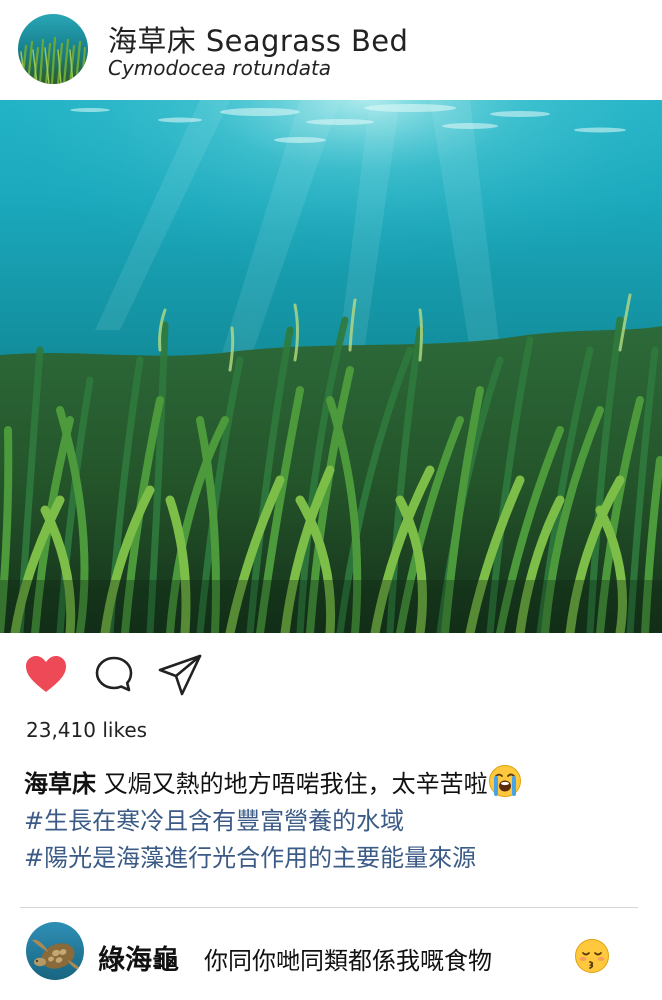 The image size is (662, 1000). Describe the element at coordinates (592, 956) in the screenshot. I see `kissing-face-icon` at that location.